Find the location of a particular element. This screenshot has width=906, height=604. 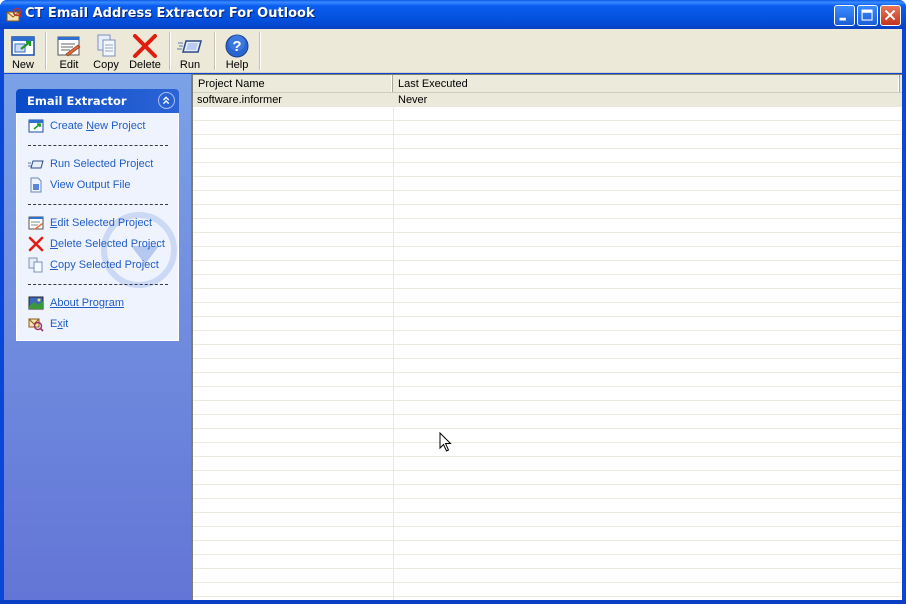

exit-link: Exit is located at coordinates (103, 325).